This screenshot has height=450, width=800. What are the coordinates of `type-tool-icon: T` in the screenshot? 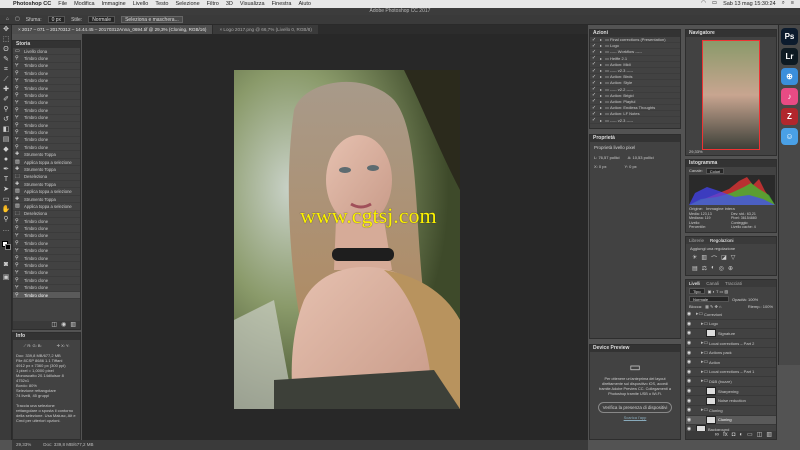 It's located at (6, 180).